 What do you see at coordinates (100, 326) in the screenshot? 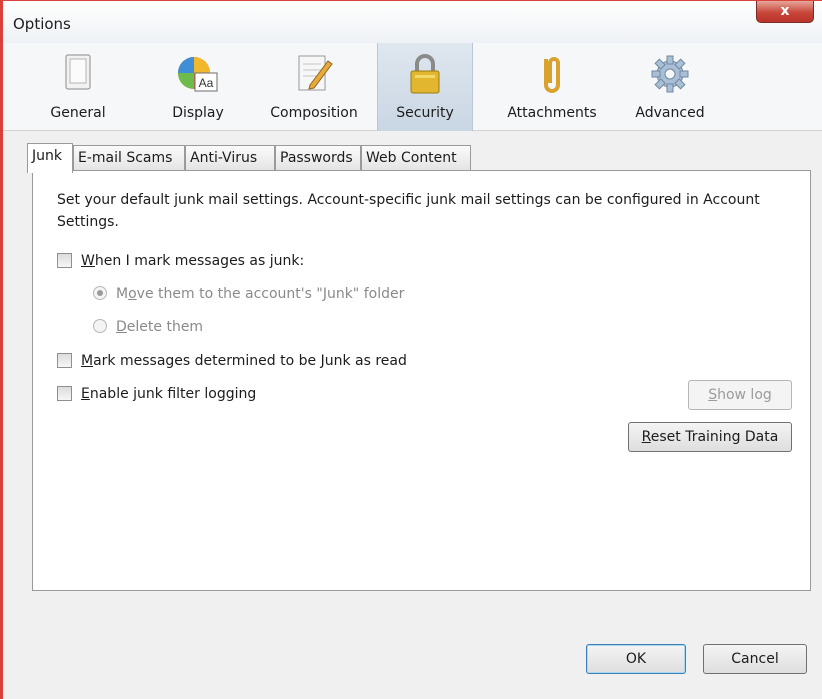
I see `delete-junk-radio` at bounding box center [100, 326].